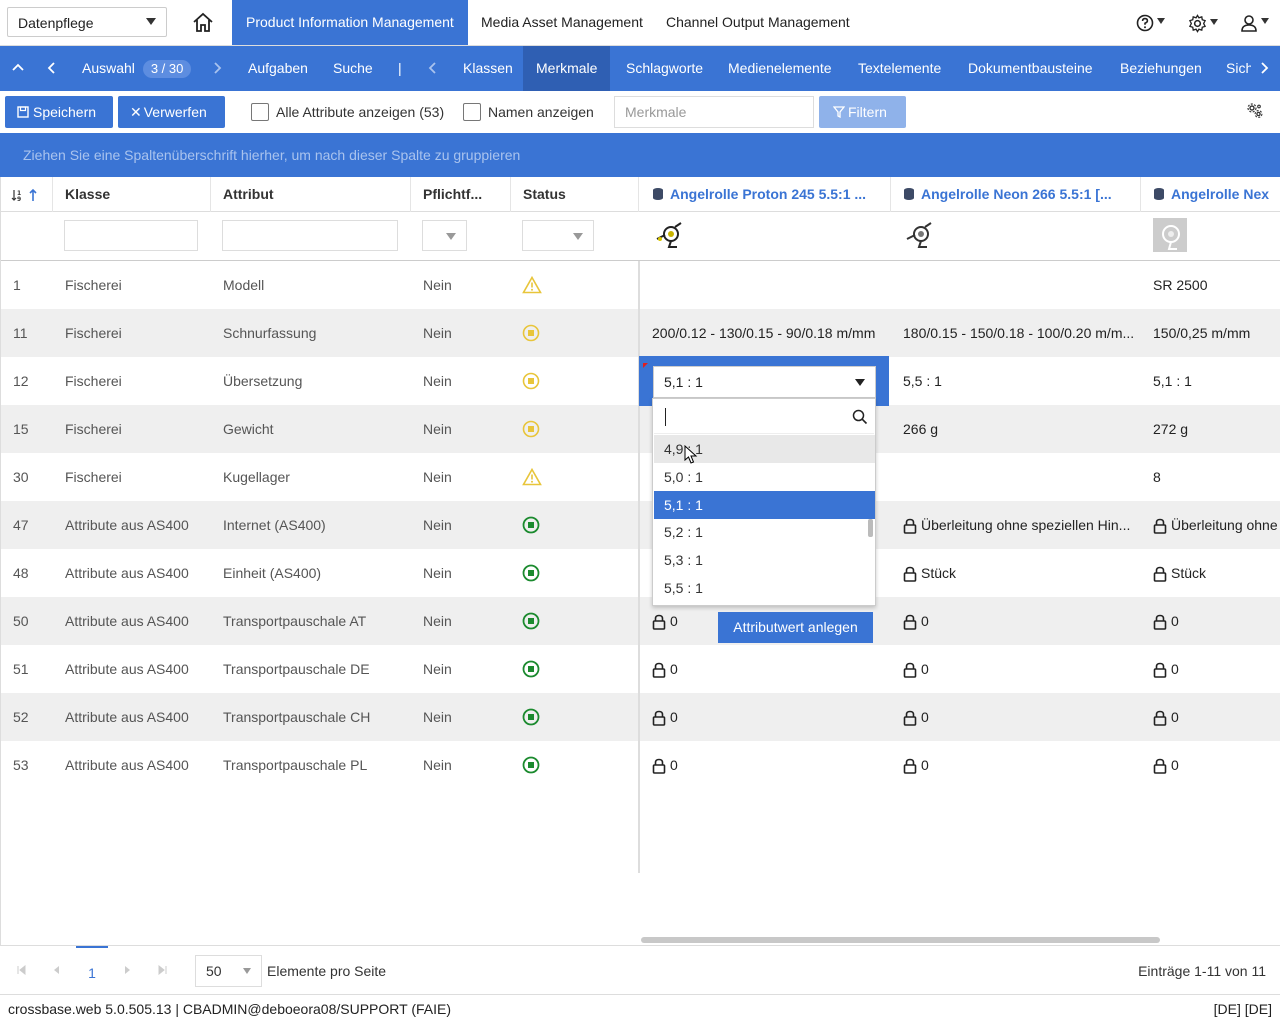 The height and width of the screenshot is (1024, 1280). What do you see at coordinates (764, 504) in the screenshot?
I see `dropdown-option: 5,1 : 1` at bounding box center [764, 504].